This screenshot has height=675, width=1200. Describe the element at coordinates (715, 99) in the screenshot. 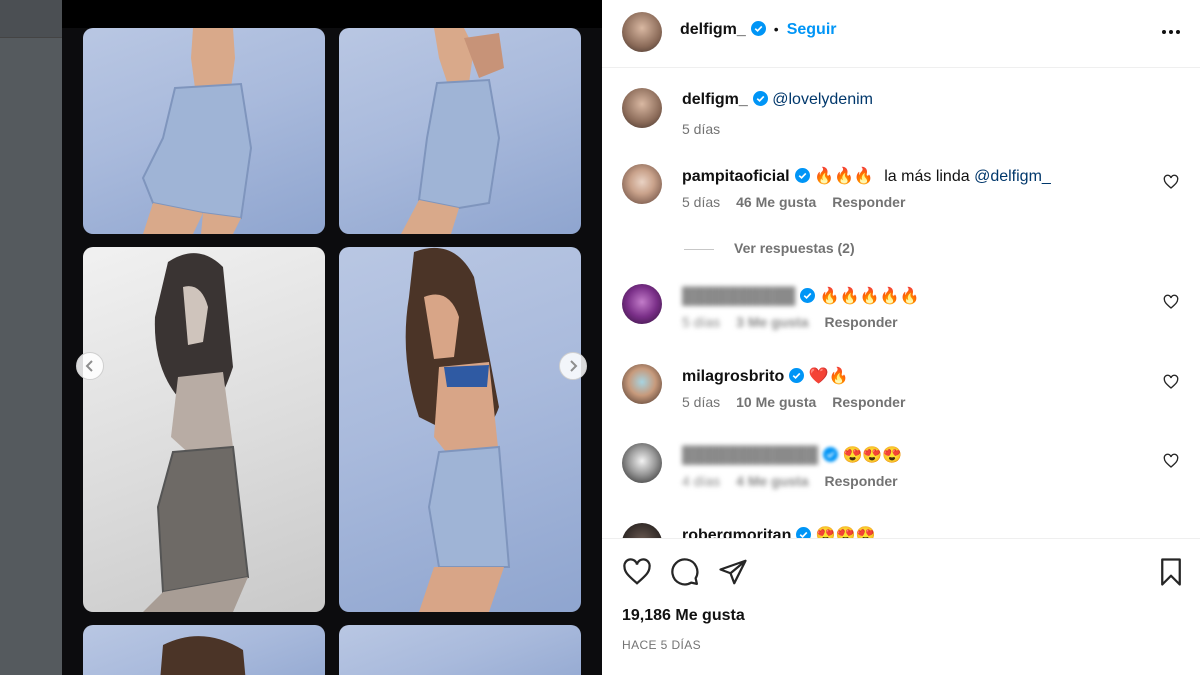

I see `caption-username: delfigm_` at that location.